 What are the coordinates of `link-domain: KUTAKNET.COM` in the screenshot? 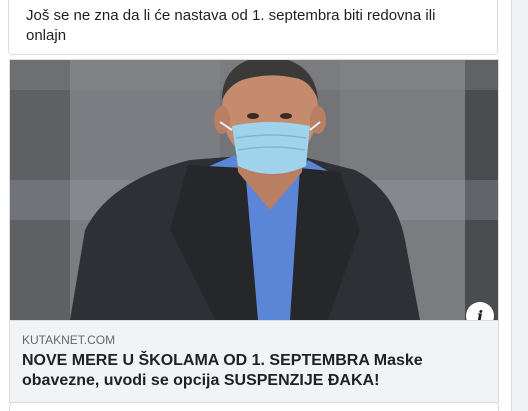 It's located at (69, 340).